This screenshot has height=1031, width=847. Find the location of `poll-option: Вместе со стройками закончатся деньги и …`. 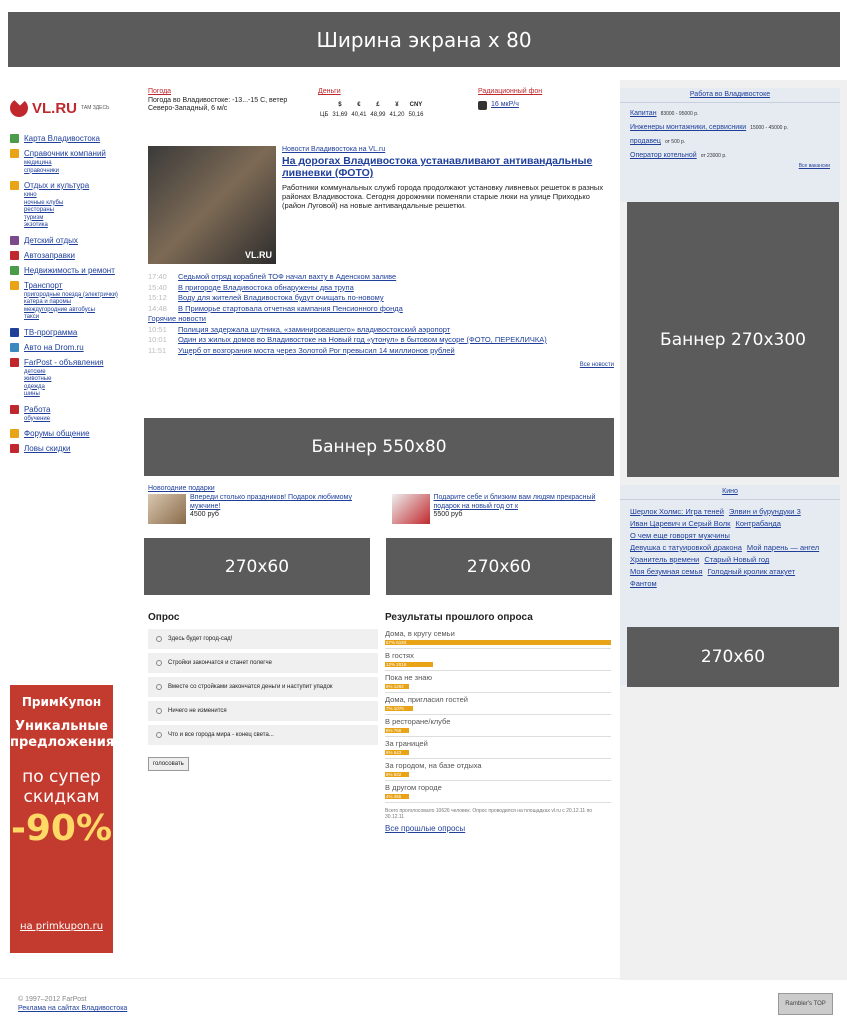

poll-option: Вместе со стройками закончатся деньги и … is located at coordinates (263, 687).